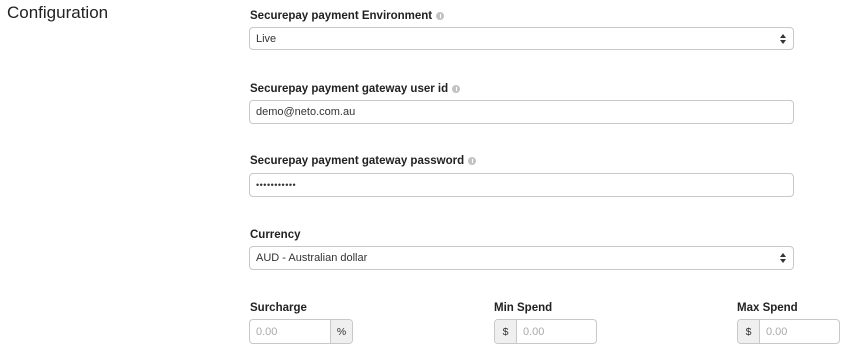 This screenshot has height=355, width=850. Describe the element at coordinates (306, 112) in the screenshot. I see `user-id-value: demo@neto.com.au` at that location.